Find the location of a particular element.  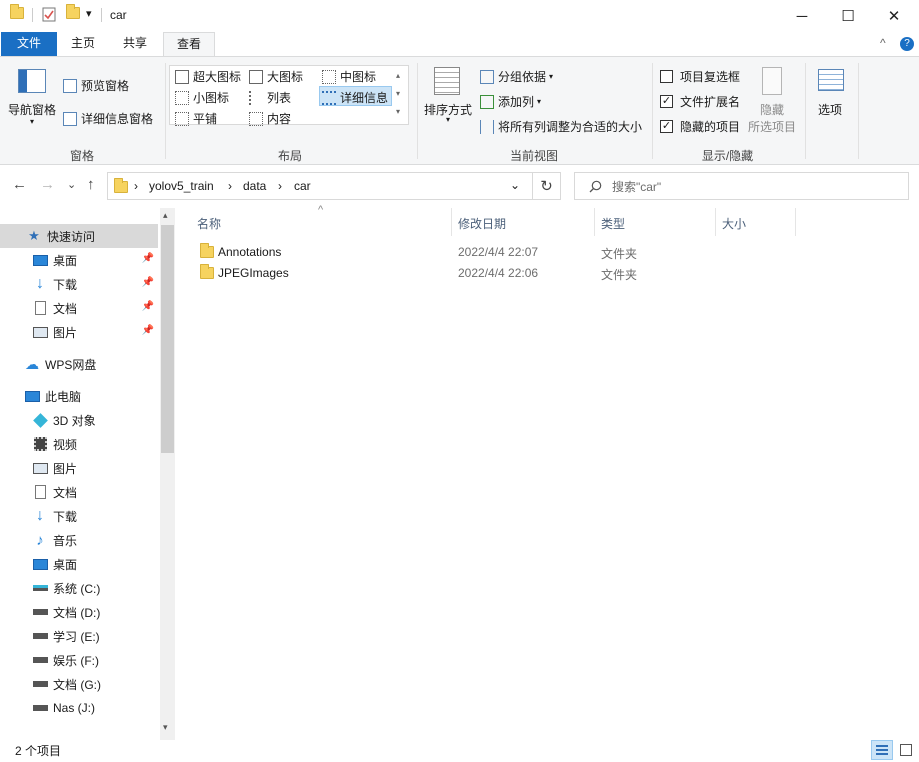

sidebar-item-downloads: ↓ 下载 📌 is located at coordinates (79, 284).